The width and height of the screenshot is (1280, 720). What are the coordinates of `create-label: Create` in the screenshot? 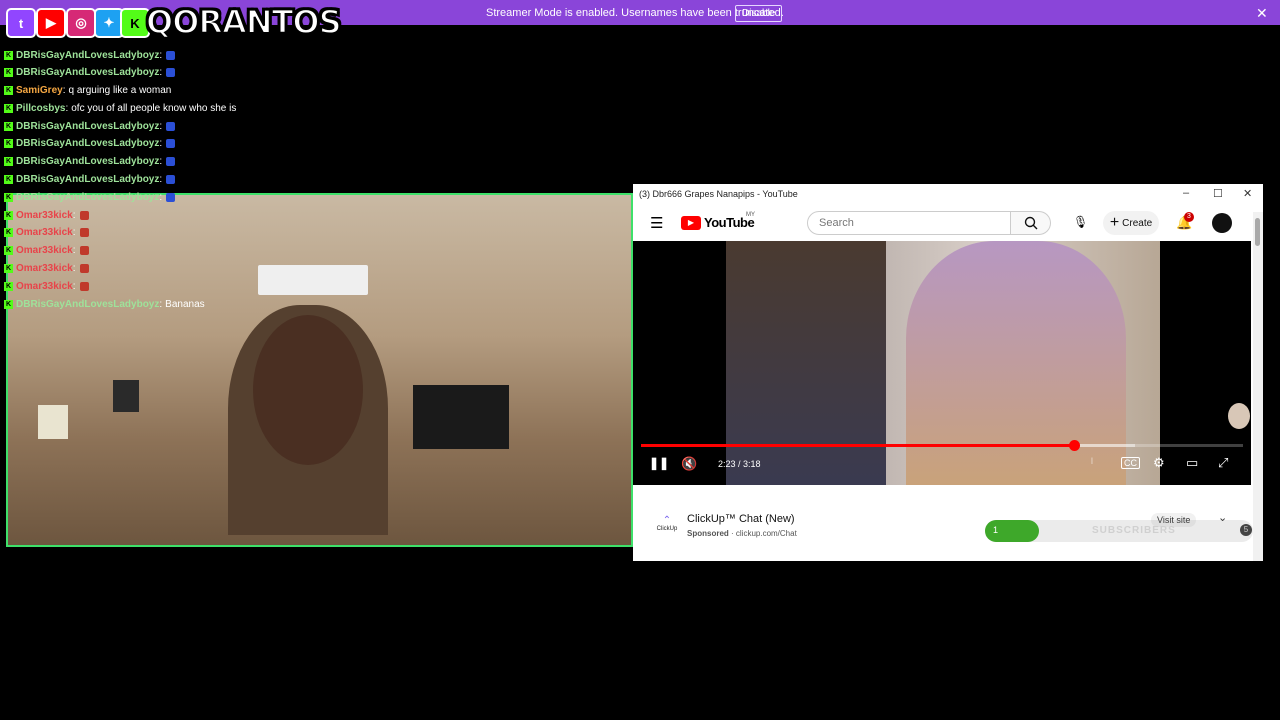 It's located at (1137, 223).